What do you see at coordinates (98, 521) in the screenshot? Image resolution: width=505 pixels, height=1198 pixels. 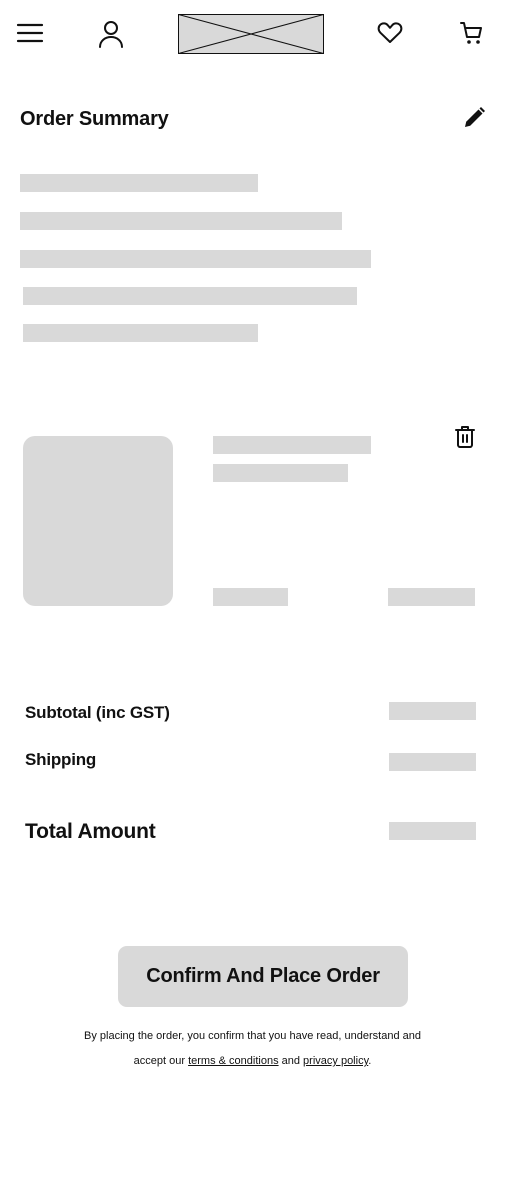 I see `product-image-placeholder` at bounding box center [98, 521].